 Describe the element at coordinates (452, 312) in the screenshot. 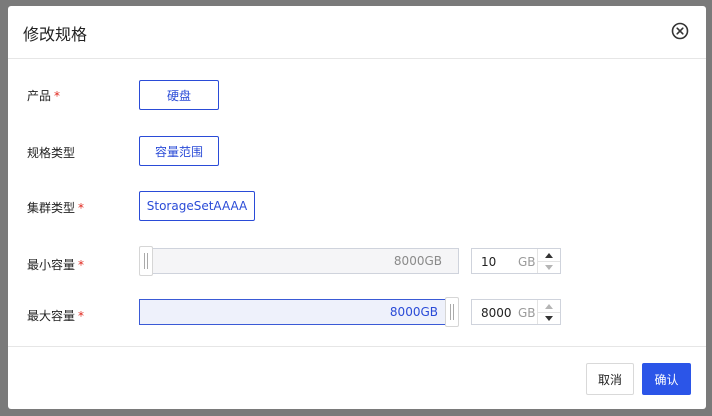

I see `max-capacity-slider-handle` at that location.